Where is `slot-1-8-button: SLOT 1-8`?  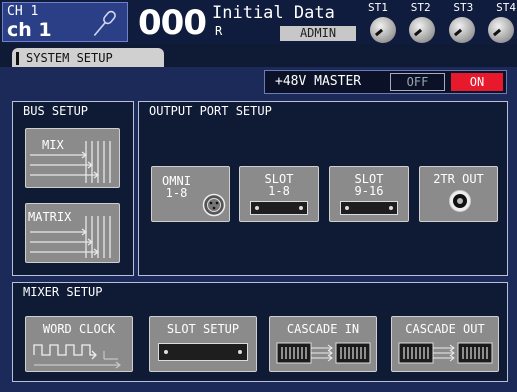 slot-1-8-button: SLOT 1-8 is located at coordinates (279, 194).